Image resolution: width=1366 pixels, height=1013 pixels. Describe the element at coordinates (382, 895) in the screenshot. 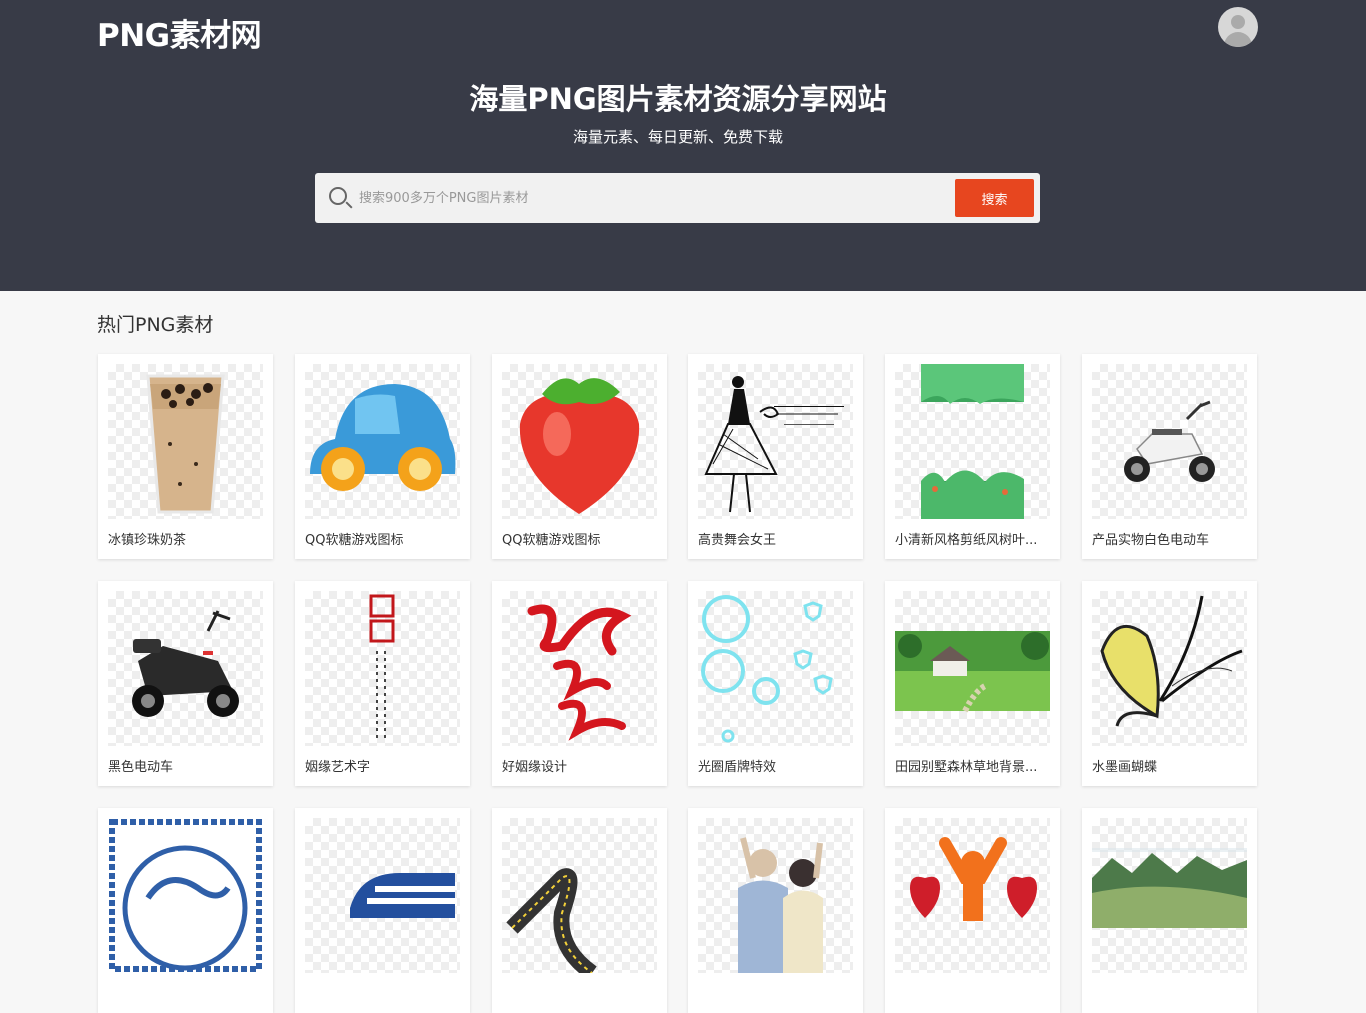

I see `blue-train-icon` at that location.